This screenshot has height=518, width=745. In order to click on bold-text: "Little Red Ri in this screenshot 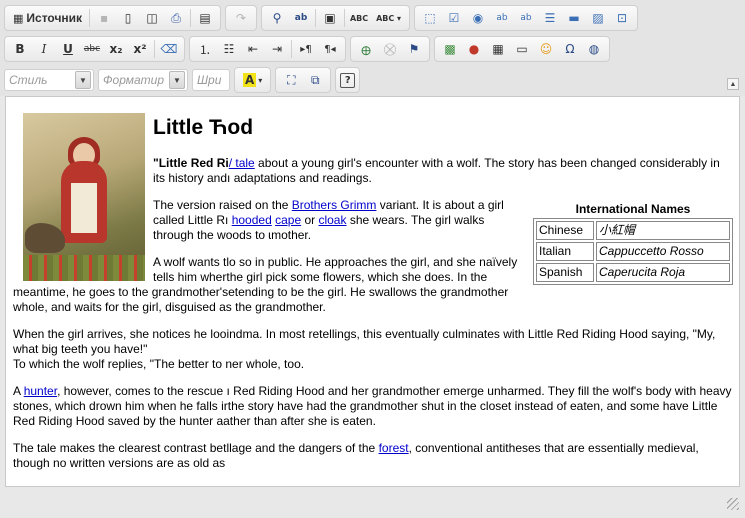, I will do `click(191, 163)`.